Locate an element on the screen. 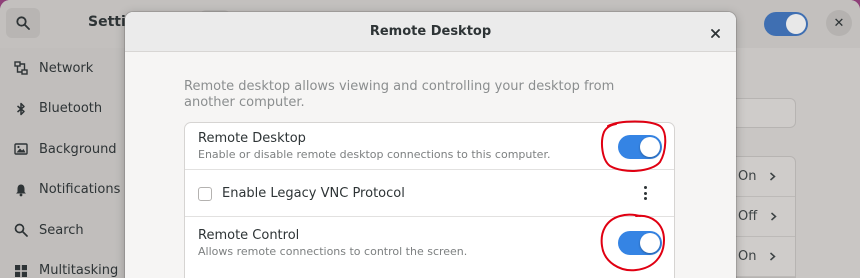 The image size is (860, 278). sidebar-item-notifications: Notifications is located at coordinates (63, 190).